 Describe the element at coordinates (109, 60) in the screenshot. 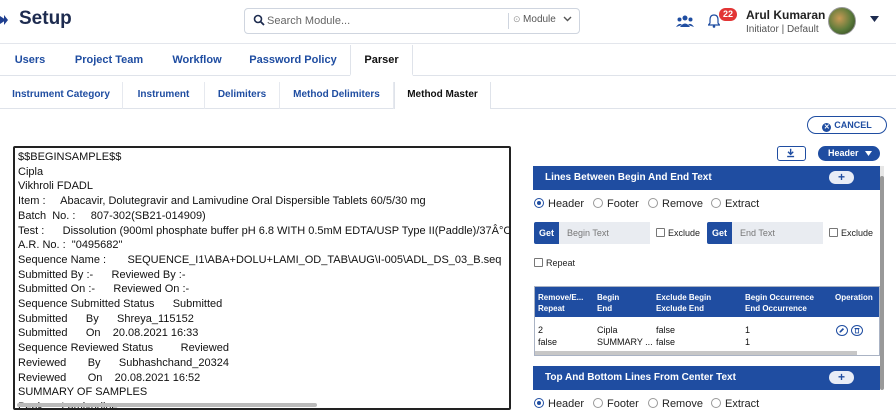

I see `tab-project-team: Project Team` at that location.